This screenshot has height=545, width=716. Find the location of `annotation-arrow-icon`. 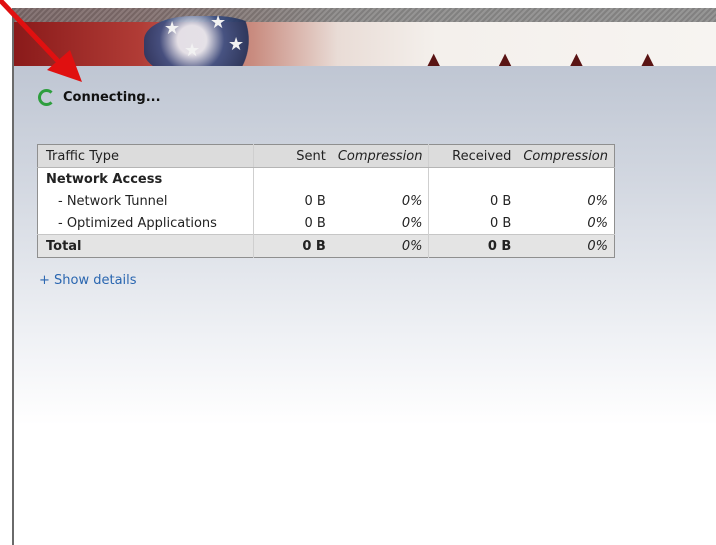

annotation-arrow-icon is located at coordinates (41, 41).